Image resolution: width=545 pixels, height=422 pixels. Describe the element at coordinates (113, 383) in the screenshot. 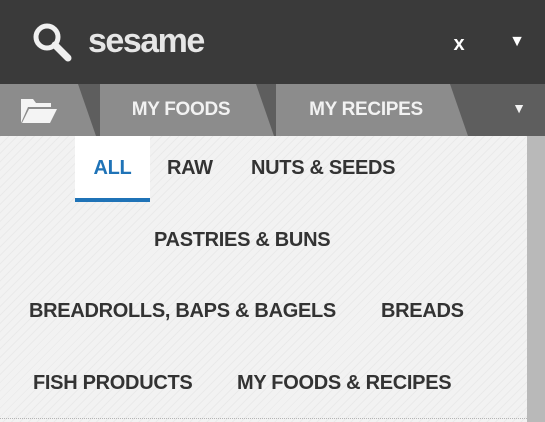

I see `category-fish-products: FISH PRODUCTS` at that location.